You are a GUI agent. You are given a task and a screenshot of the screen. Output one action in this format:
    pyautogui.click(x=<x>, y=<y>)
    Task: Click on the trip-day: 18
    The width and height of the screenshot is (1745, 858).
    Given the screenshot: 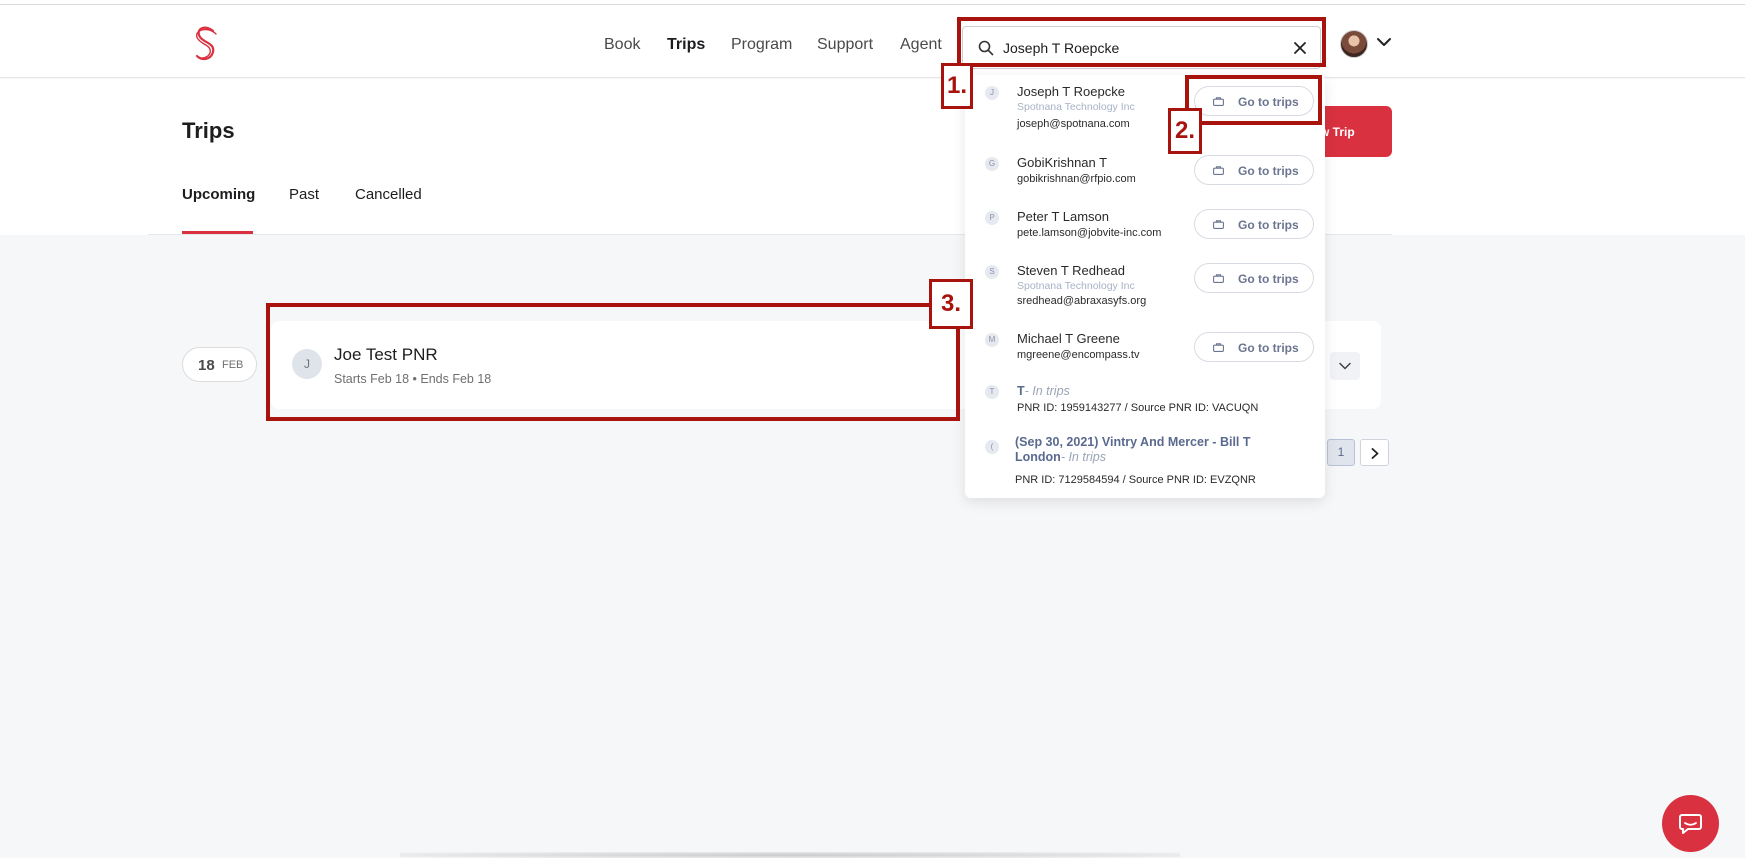 What is the action you would take?
    pyautogui.click(x=206, y=365)
    